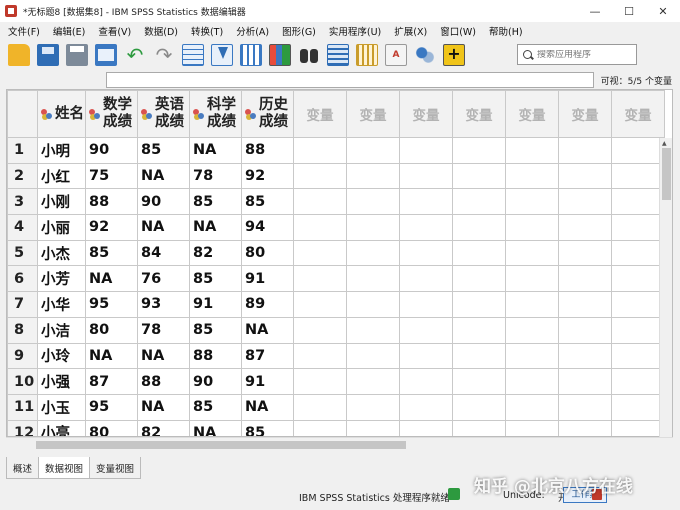 This screenshot has width=680, height=510. I want to click on data-cell: 78, so click(163, 330).